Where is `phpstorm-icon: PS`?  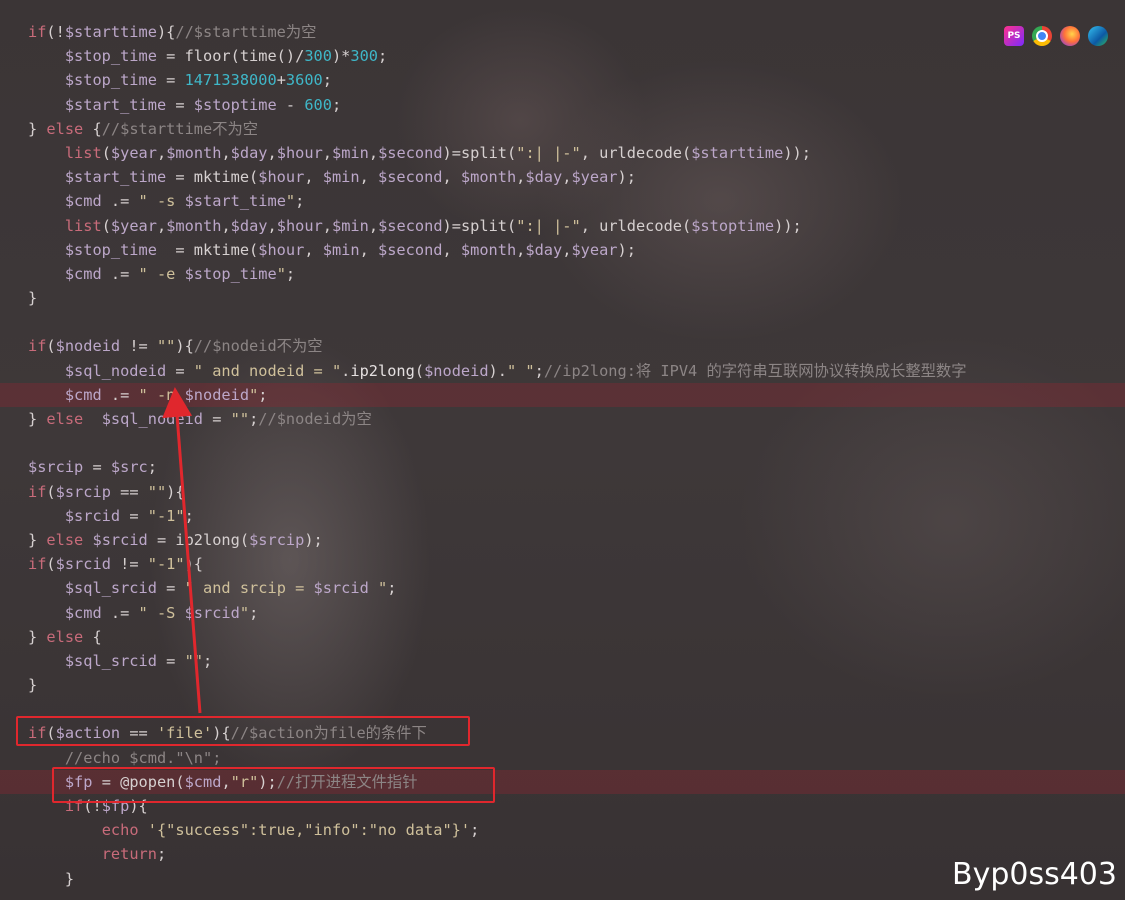 phpstorm-icon: PS is located at coordinates (1014, 36).